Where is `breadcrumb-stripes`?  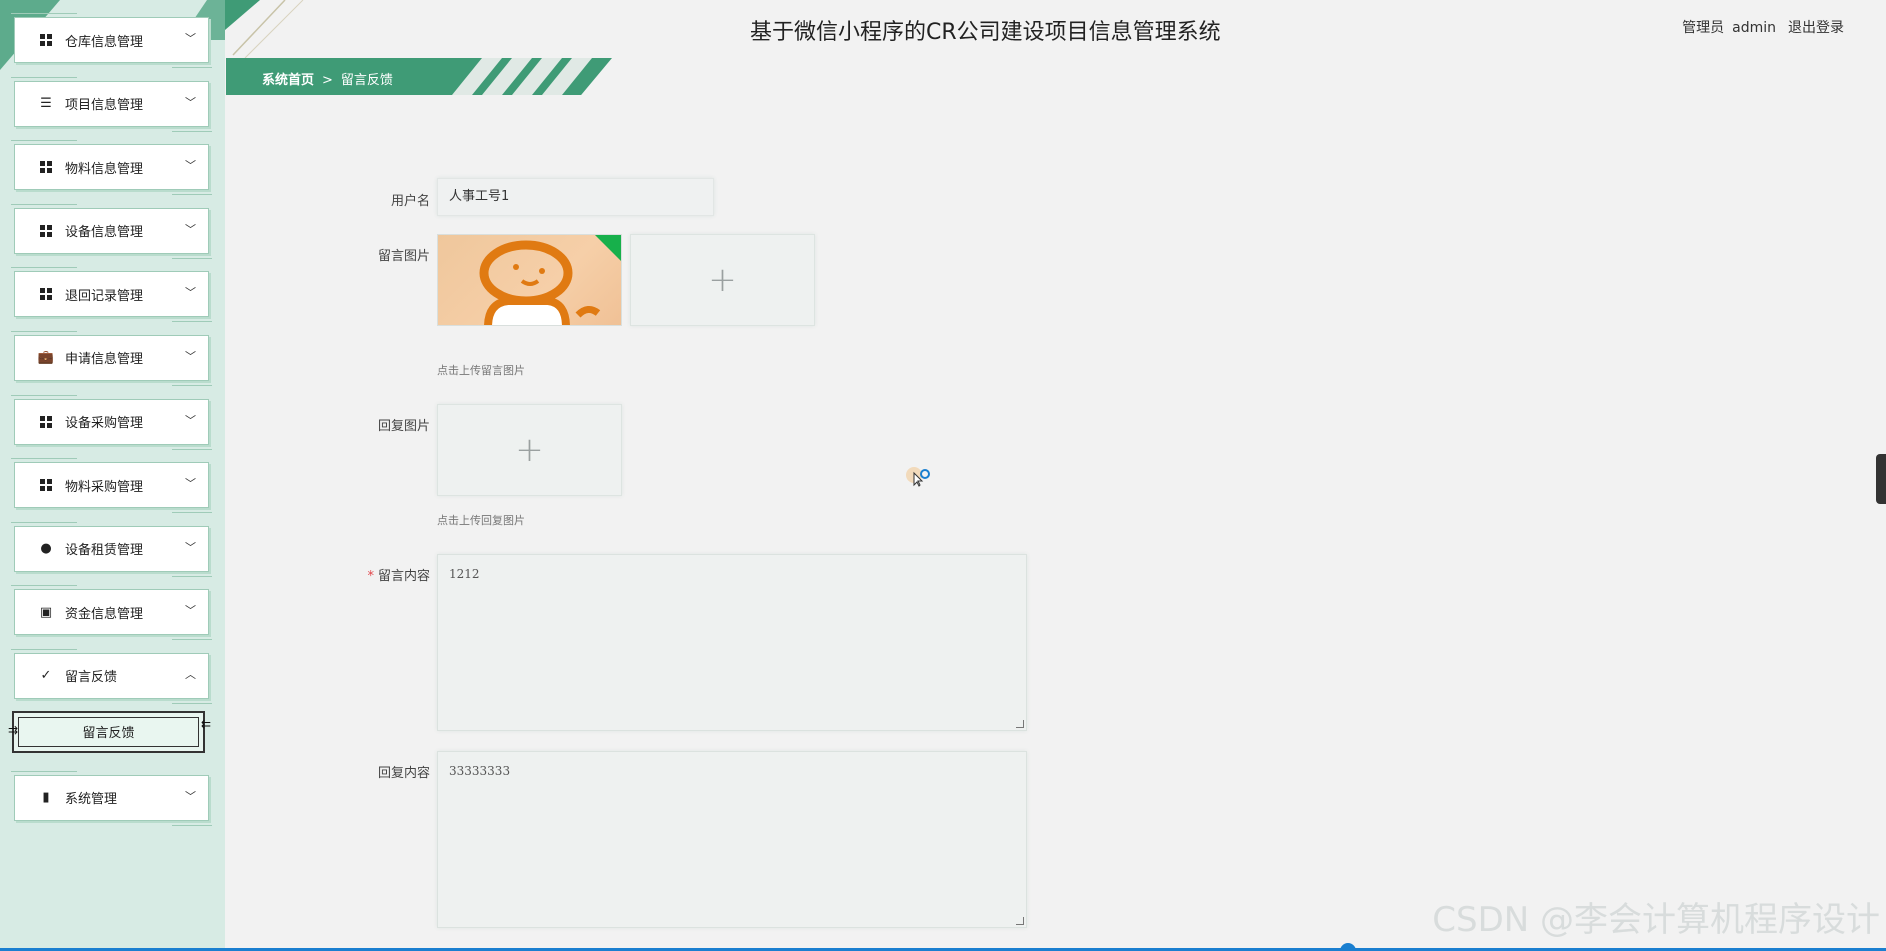 breadcrumb-stripes is located at coordinates (522, 76).